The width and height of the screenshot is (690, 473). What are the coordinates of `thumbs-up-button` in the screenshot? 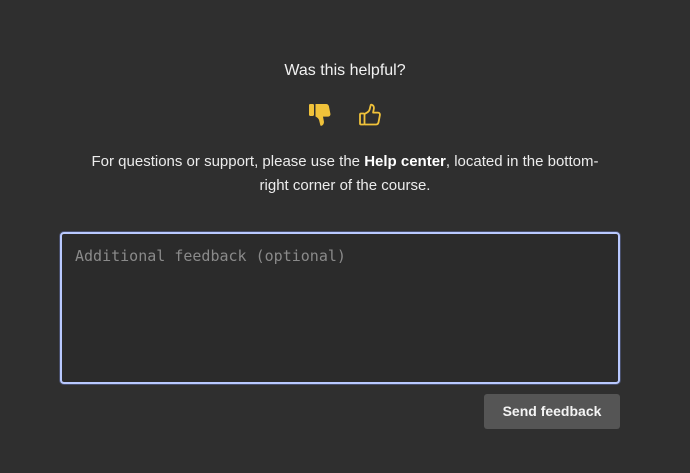 It's located at (370, 115).